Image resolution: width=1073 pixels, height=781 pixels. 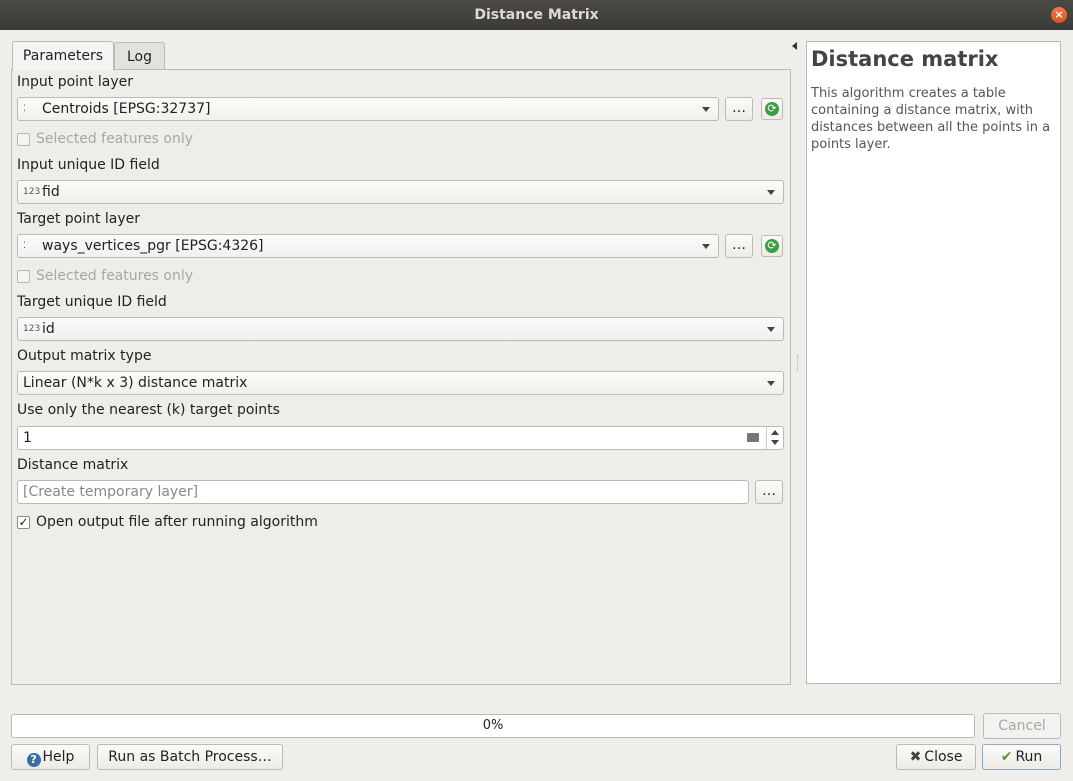 What do you see at coordinates (51, 192) in the screenshot?
I see `input-id-field-value: fid` at bounding box center [51, 192].